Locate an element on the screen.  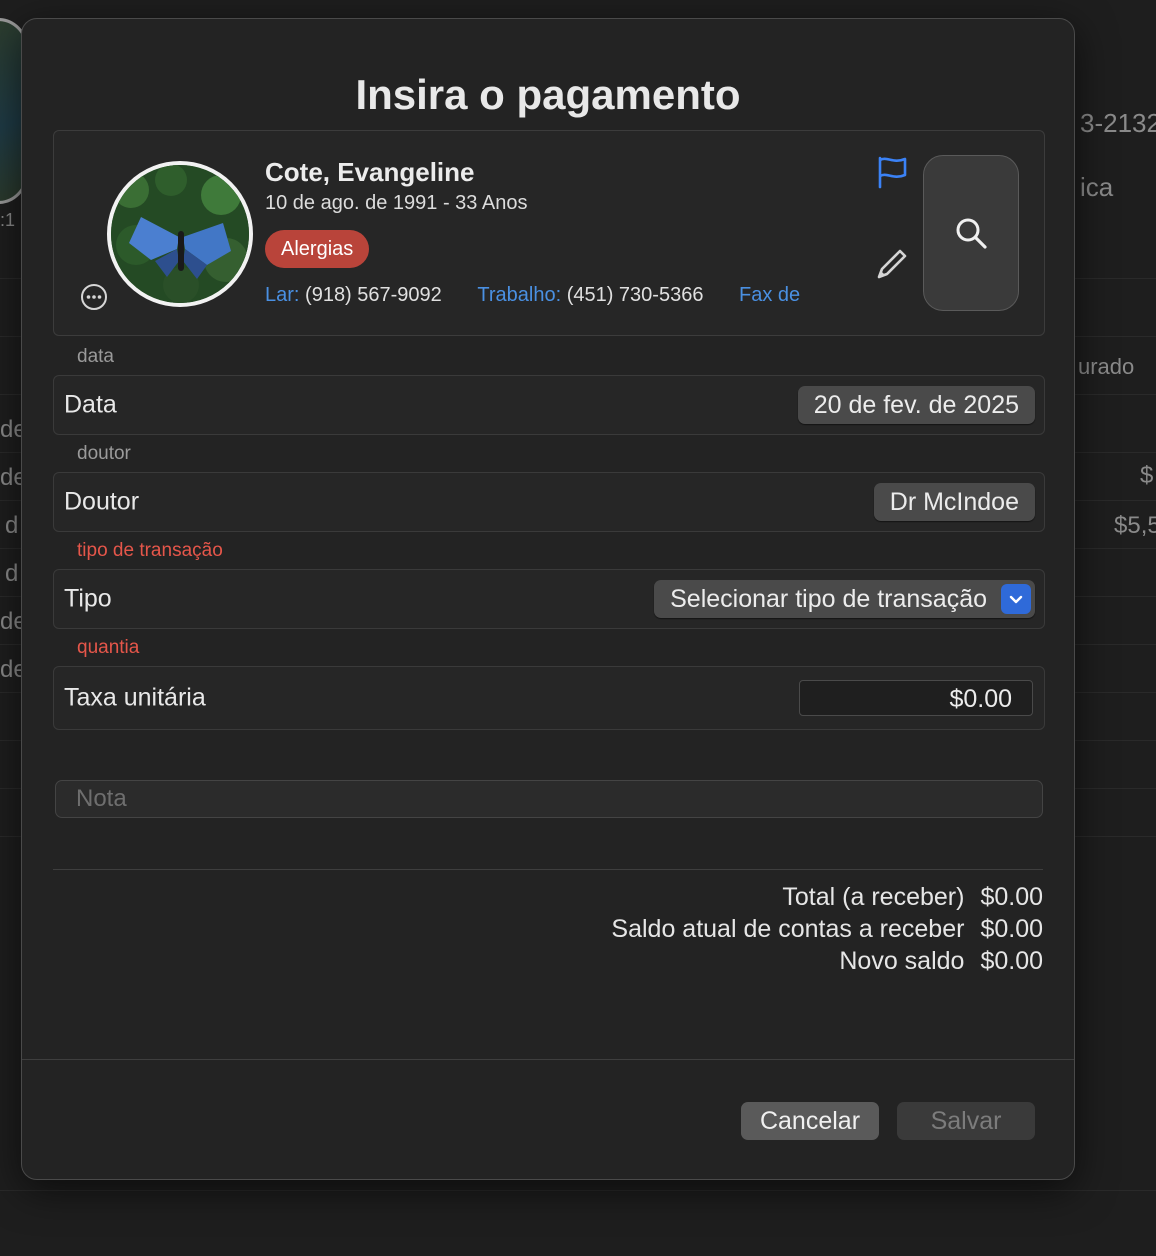
background-text: $ is located at coordinates (1147, 475).